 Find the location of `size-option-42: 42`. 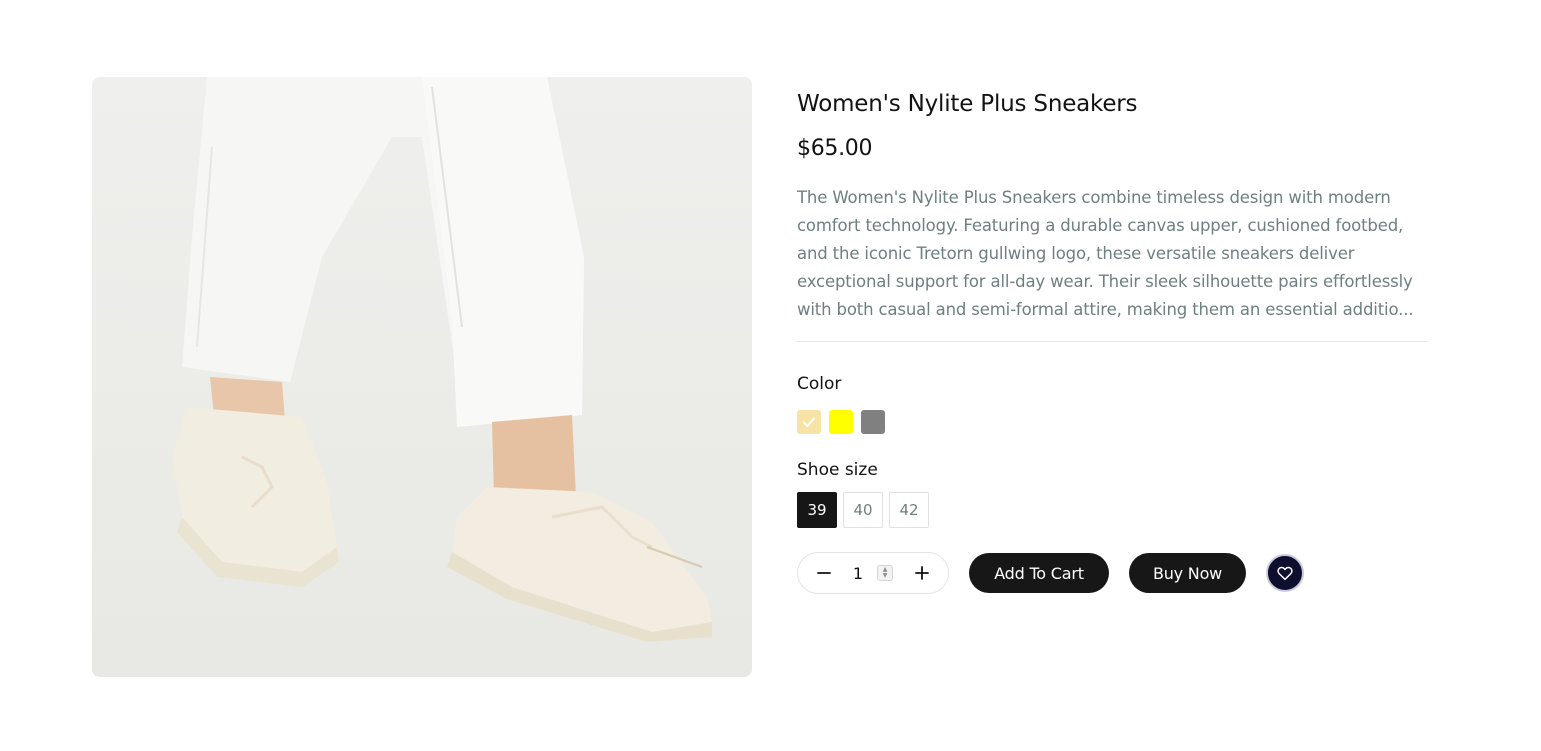

size-option-42: 42 is located at coordinates (909, 510).